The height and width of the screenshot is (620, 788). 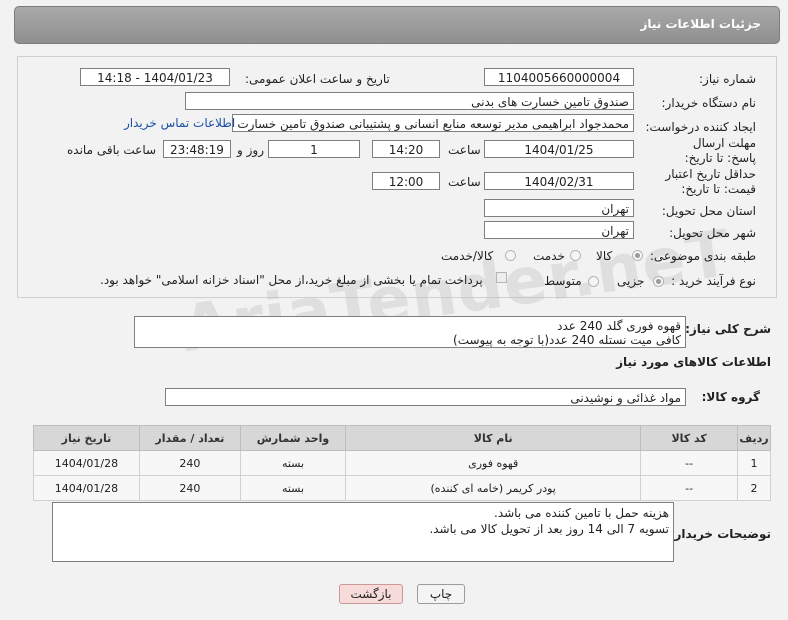 I want to click on category-service-label: خدمت, so click(x=549, y=256).